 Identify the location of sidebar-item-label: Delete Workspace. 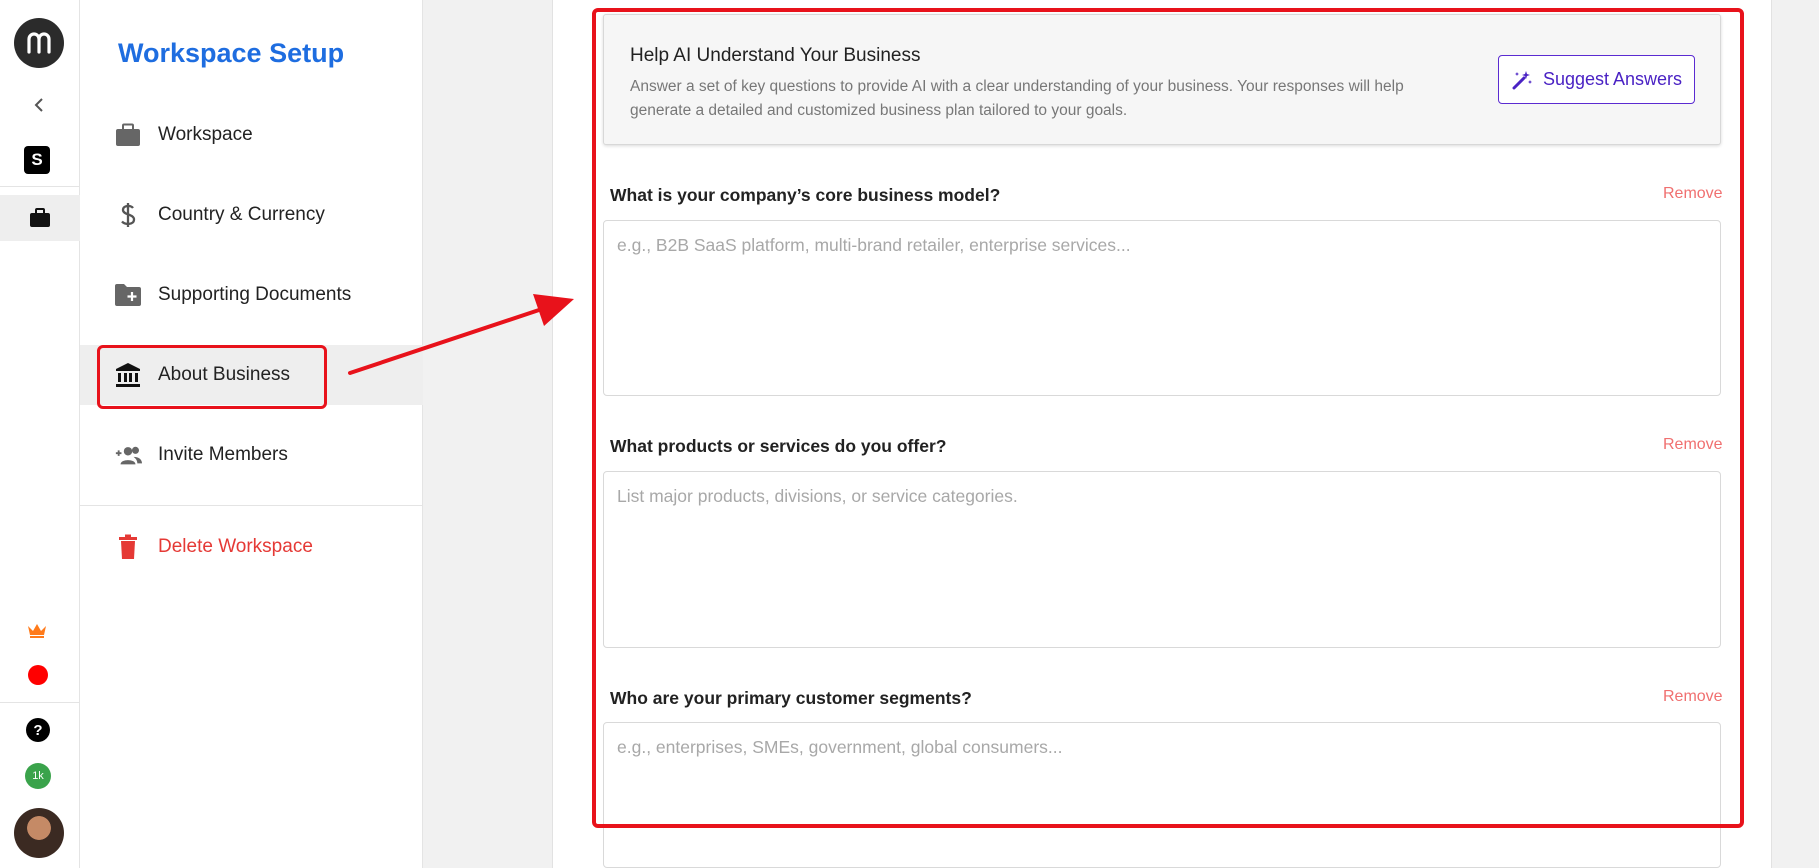
(235, 546).